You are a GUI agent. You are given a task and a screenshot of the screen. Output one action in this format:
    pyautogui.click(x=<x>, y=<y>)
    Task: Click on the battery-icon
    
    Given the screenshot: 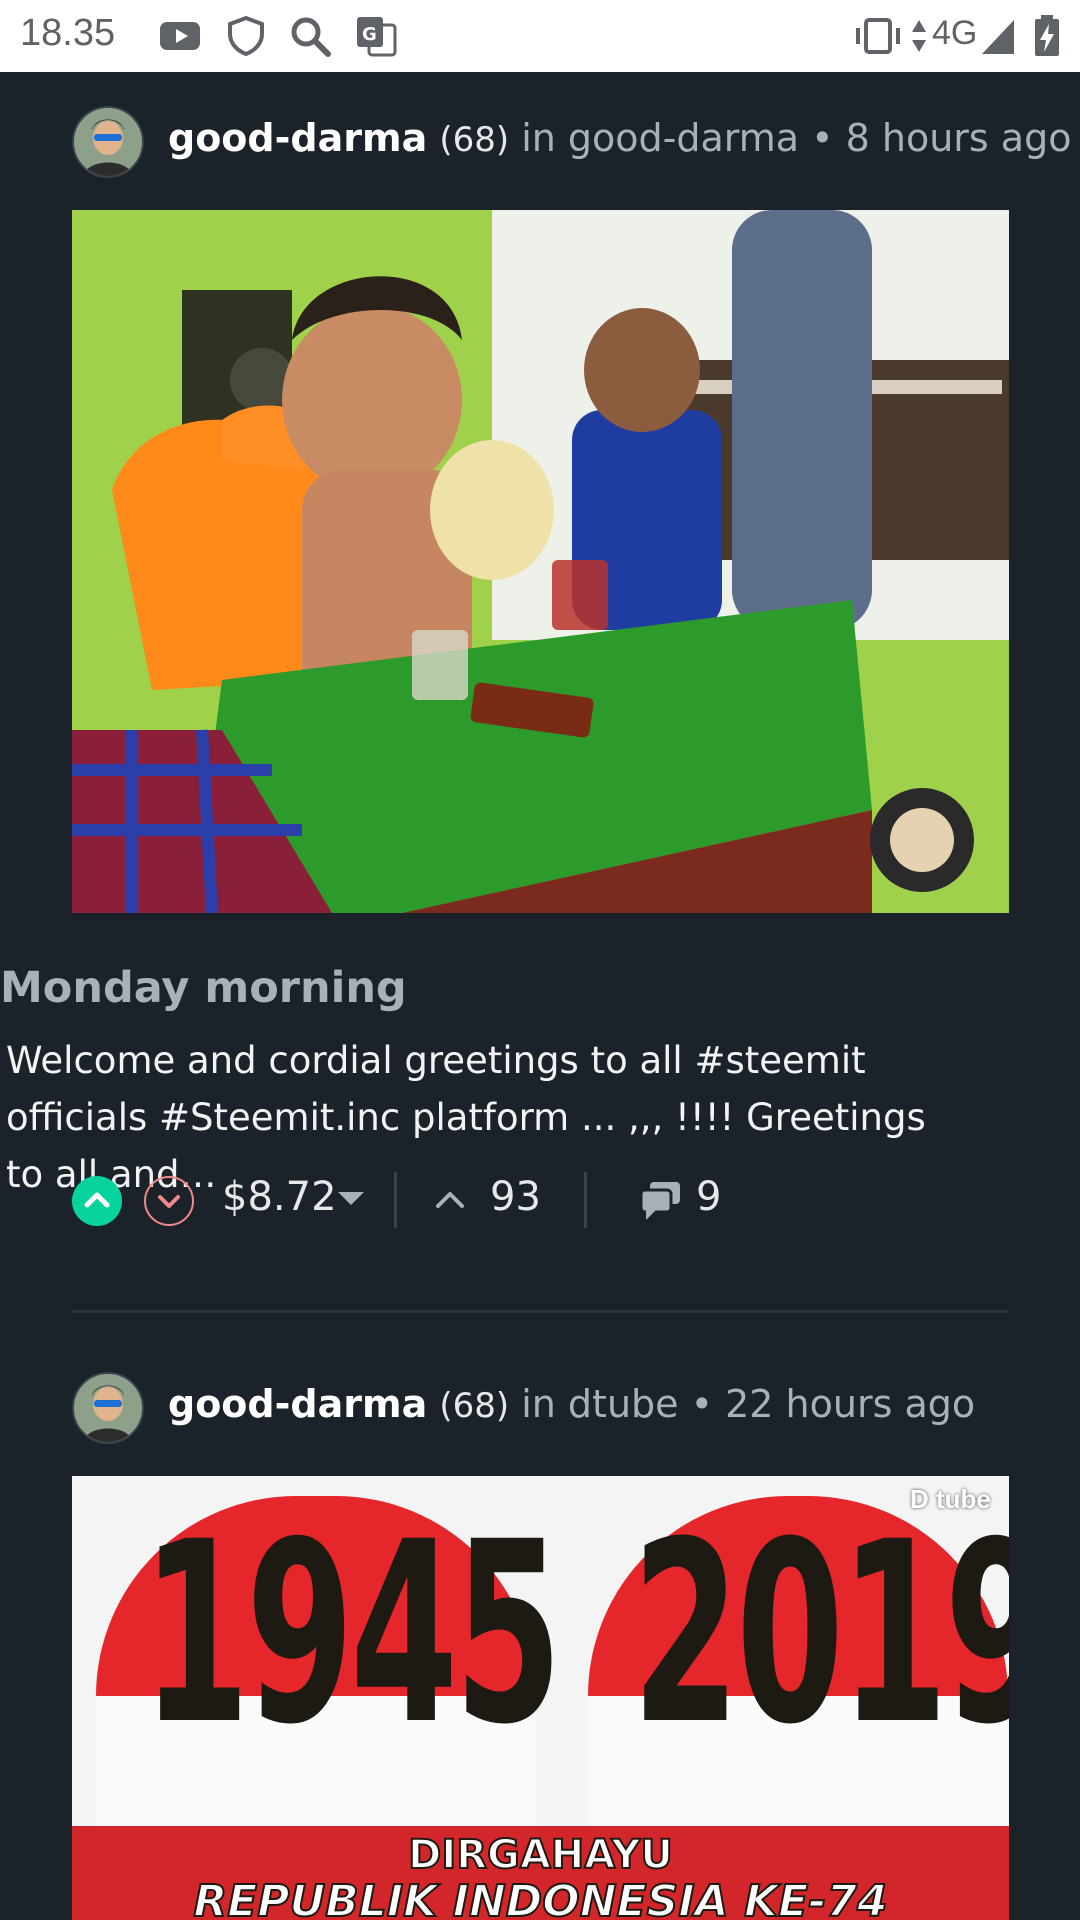 What is the action you would take?
    pyautogui.click(x=1047, y=35)
    